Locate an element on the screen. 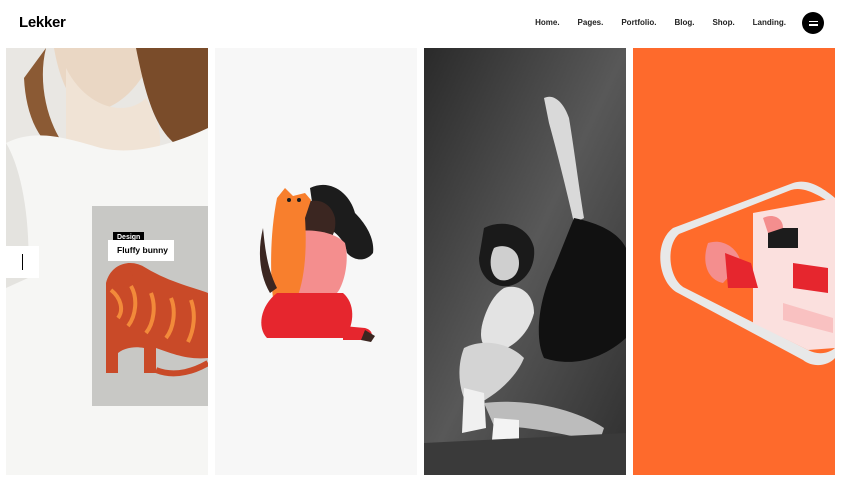 The width and height of the screenshot is (842, 482). nav-blog: Blog. is located at coordinates (684, 22).